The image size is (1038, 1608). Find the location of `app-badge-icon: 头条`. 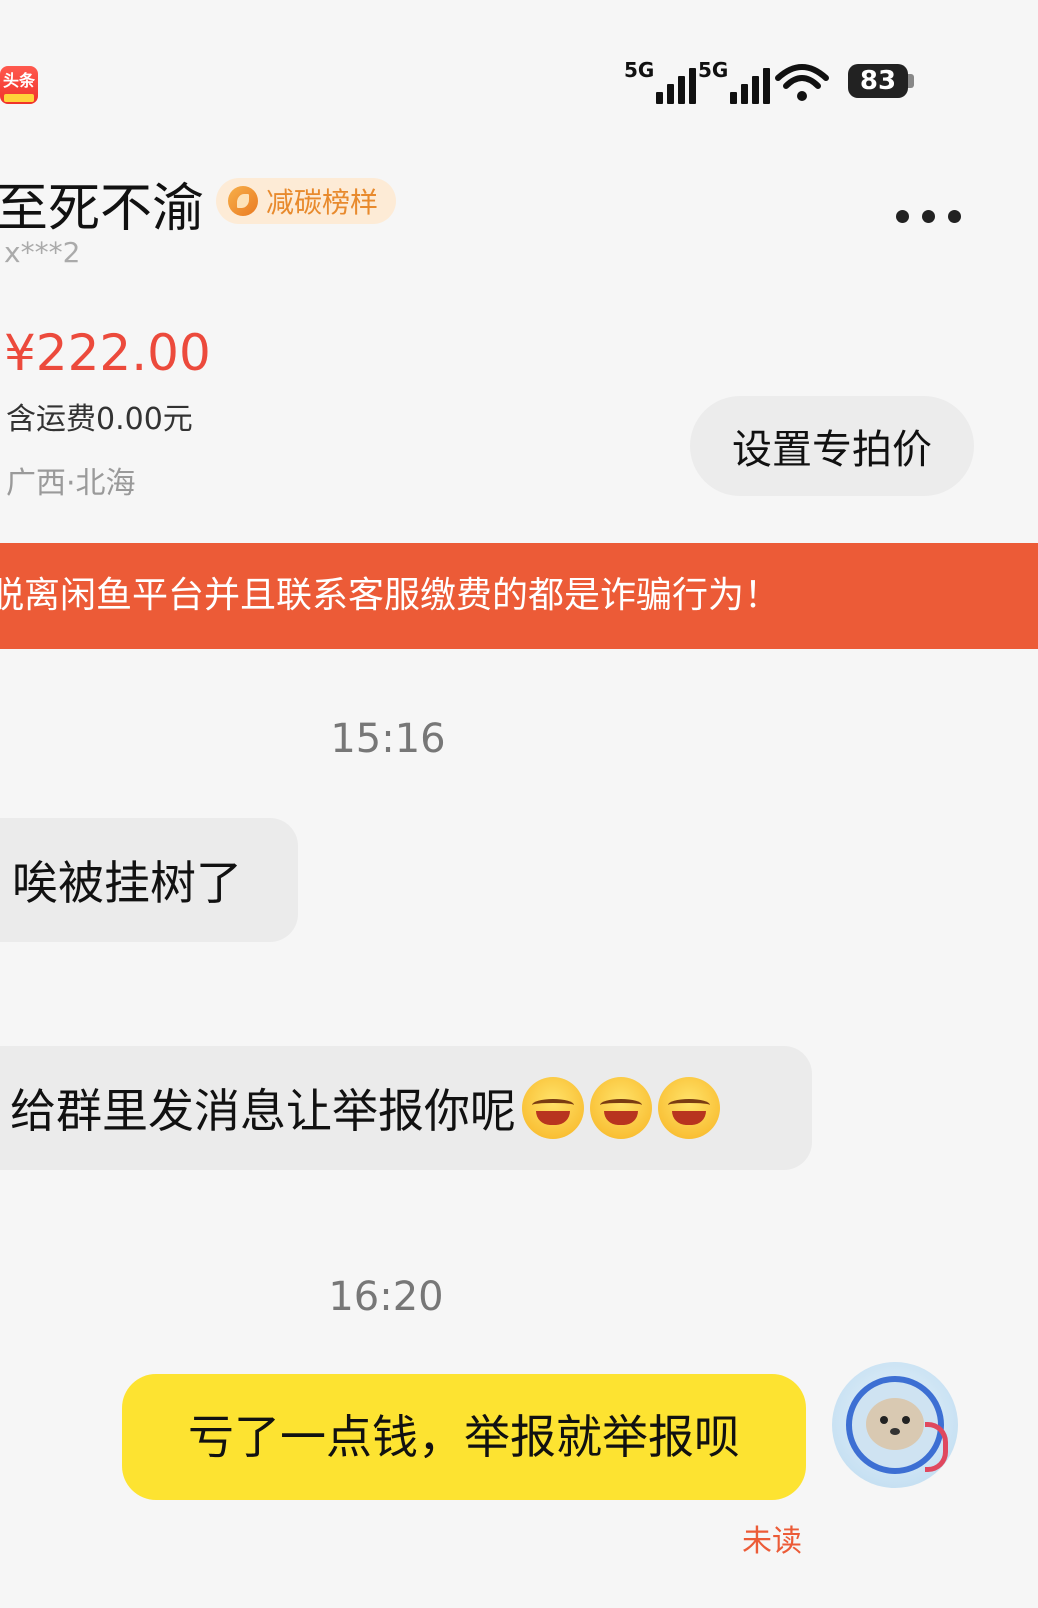

app-badge-icon: 头条 is located at coordinates (19, 85).